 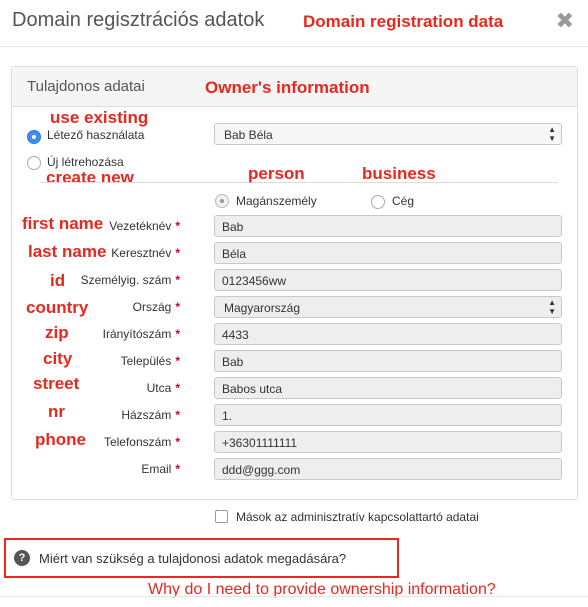 What do you see at coordinates (163, 388) in the screenshot?
I see `street-label: Utca *` at bounding box center [163, 388].